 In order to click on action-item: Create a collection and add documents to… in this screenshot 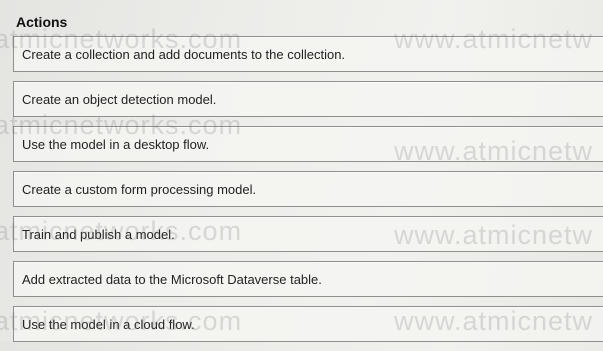, I will do `click(308, 54)`.